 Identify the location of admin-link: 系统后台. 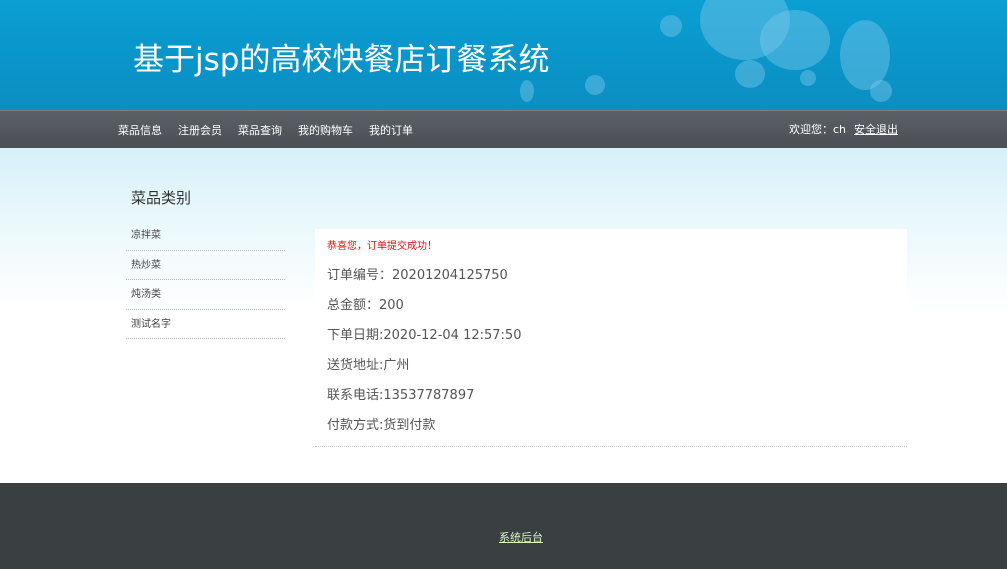
(521, 537).